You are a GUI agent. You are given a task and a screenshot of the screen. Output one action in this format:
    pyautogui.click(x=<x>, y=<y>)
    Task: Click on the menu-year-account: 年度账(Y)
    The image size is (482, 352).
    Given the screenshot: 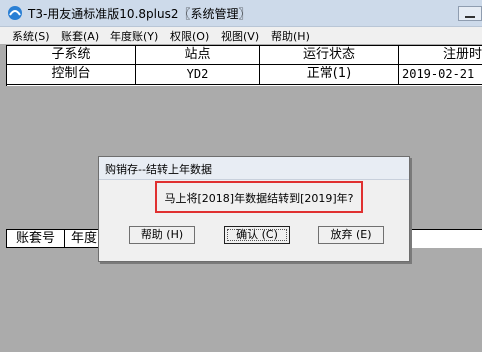 What is the action you would take?
    pyautogui.click(x=134, y=36)
    